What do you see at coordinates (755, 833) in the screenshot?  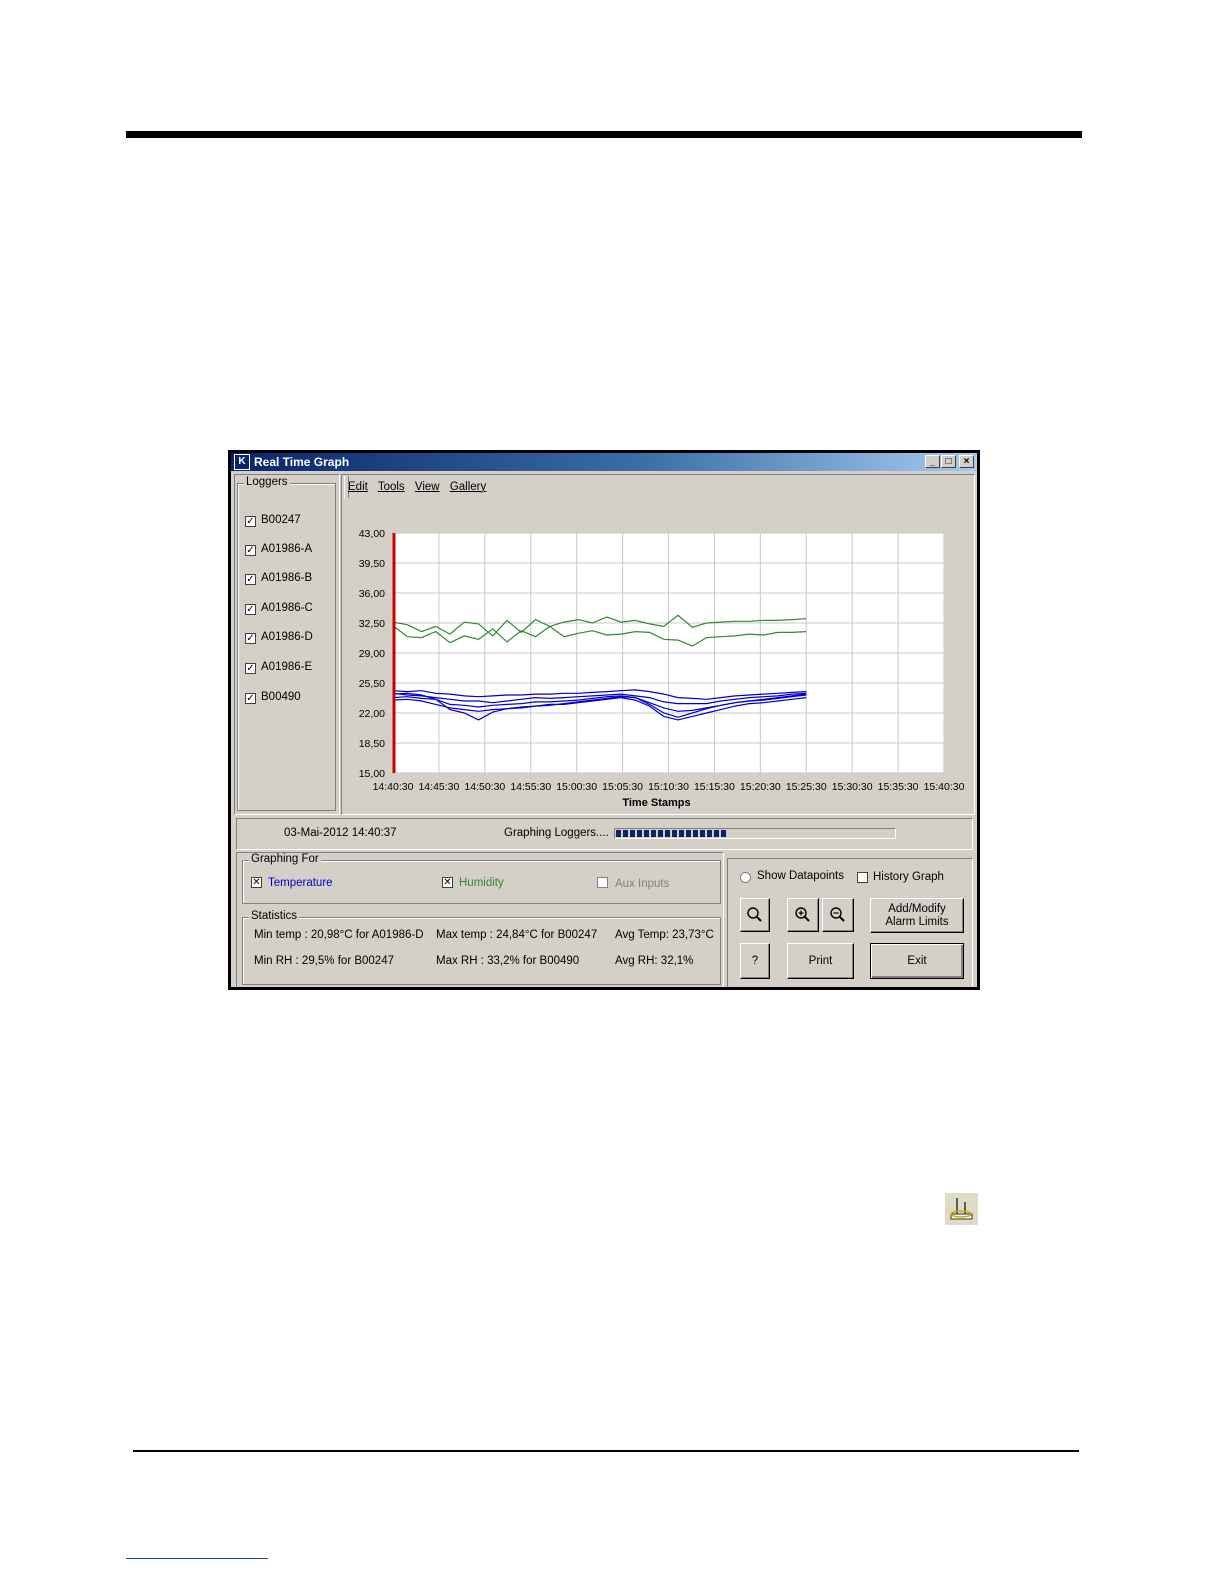 I see `graphing-progress-bar` at bounding box center [755, 833].